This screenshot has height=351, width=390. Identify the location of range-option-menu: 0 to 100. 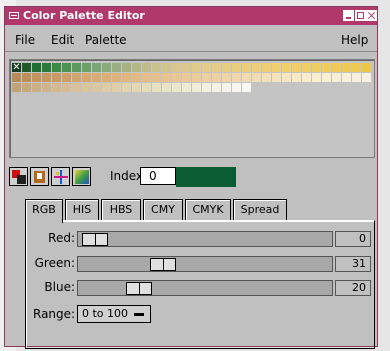
(114, 314).